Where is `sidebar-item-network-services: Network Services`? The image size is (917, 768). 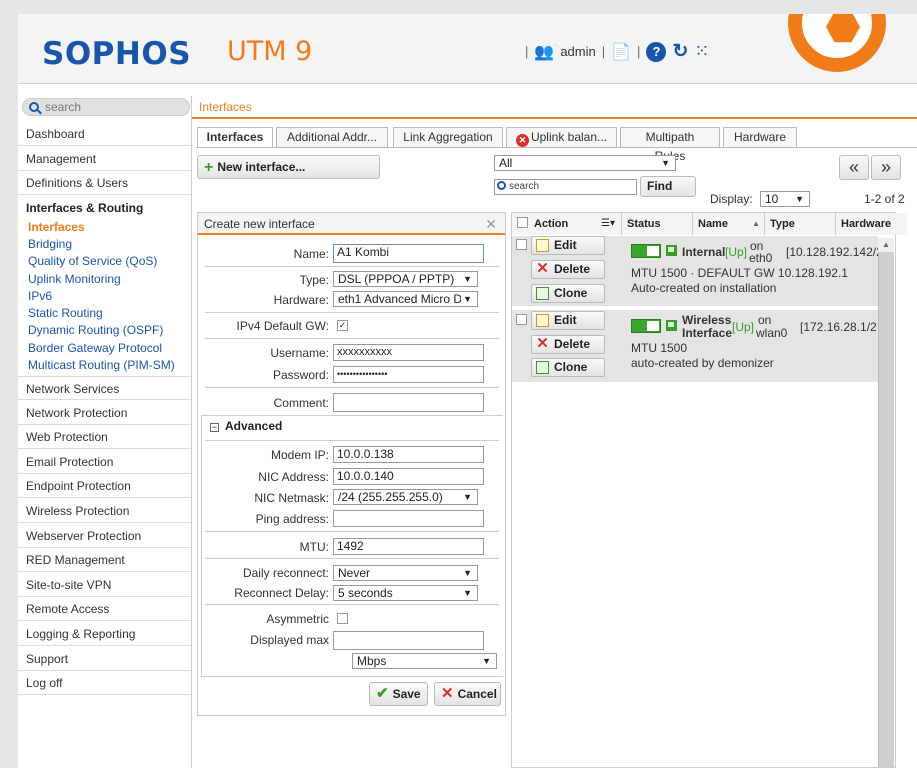 sidebar-item-network-services: Network Services is located at coordinates (104, 388).